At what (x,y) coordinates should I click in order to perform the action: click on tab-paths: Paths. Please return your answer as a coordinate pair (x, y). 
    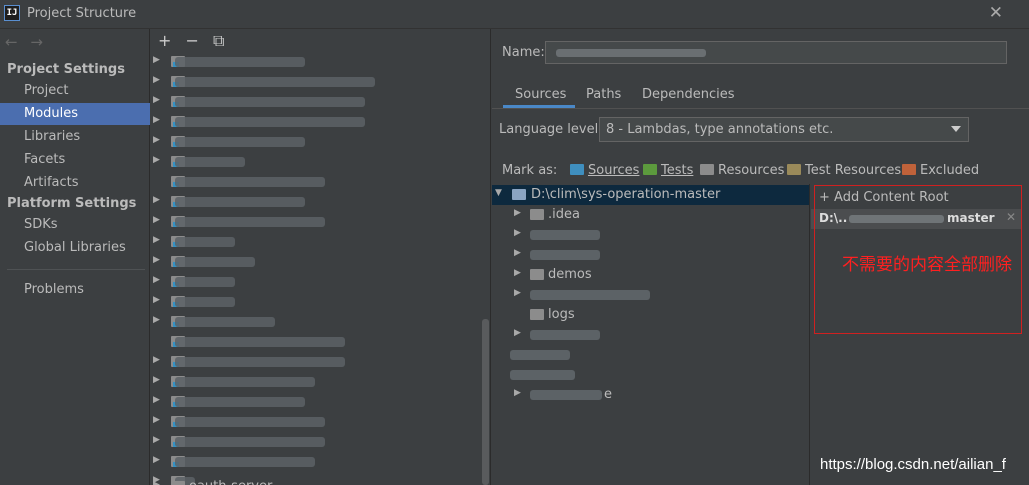
    Looking at the image, I should click on (603, 94).